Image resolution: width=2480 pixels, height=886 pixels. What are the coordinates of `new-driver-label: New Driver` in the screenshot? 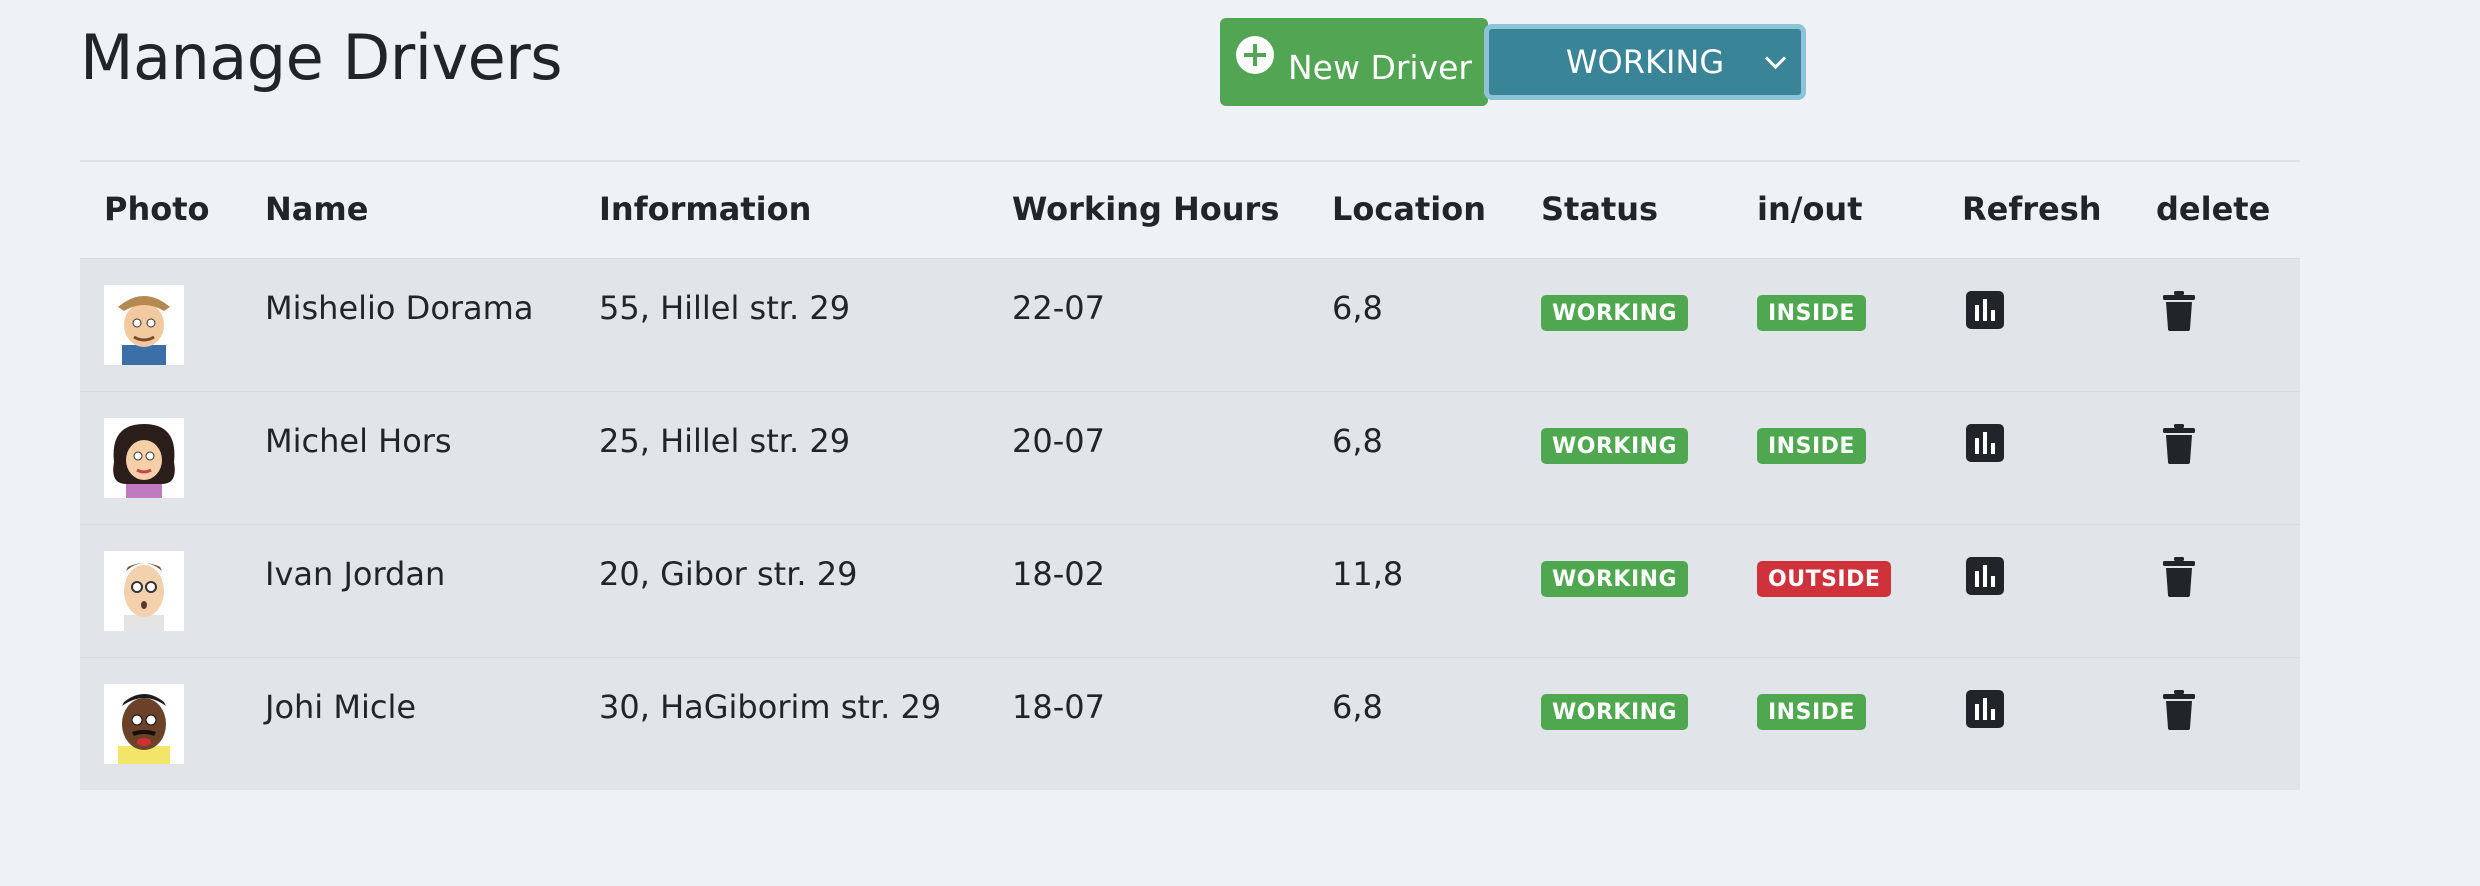 It's located at (1379, 67).